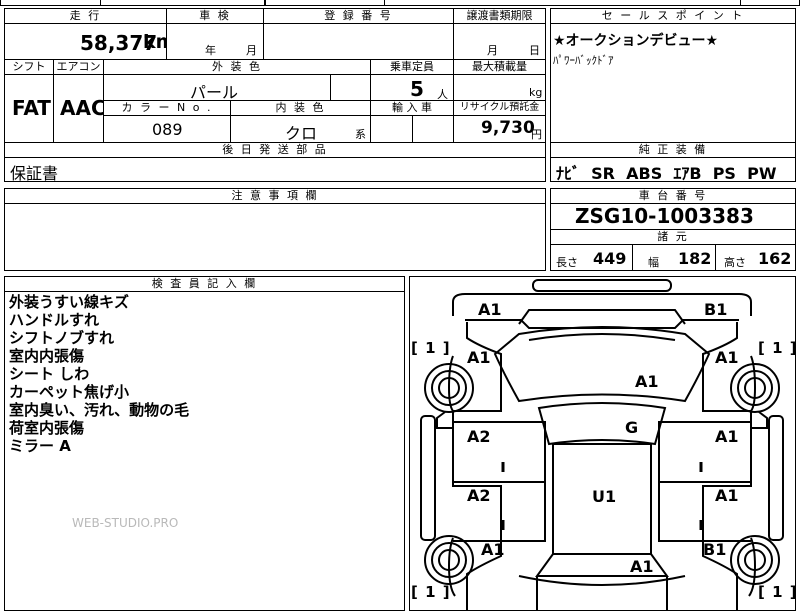  Describe the element at coordinates (479, 436) in the screenshot. I see `label-door-fl: A2` at that location.